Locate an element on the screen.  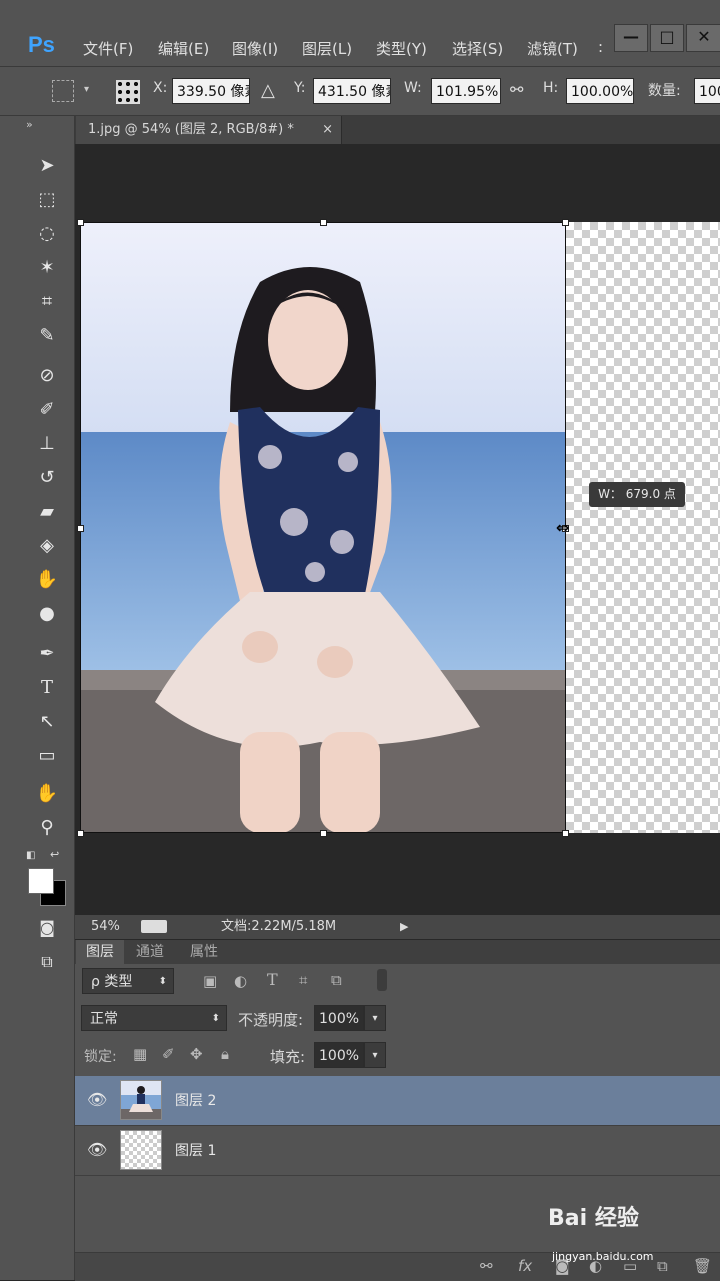
close-icon: × is located at coordinates (327, 130).